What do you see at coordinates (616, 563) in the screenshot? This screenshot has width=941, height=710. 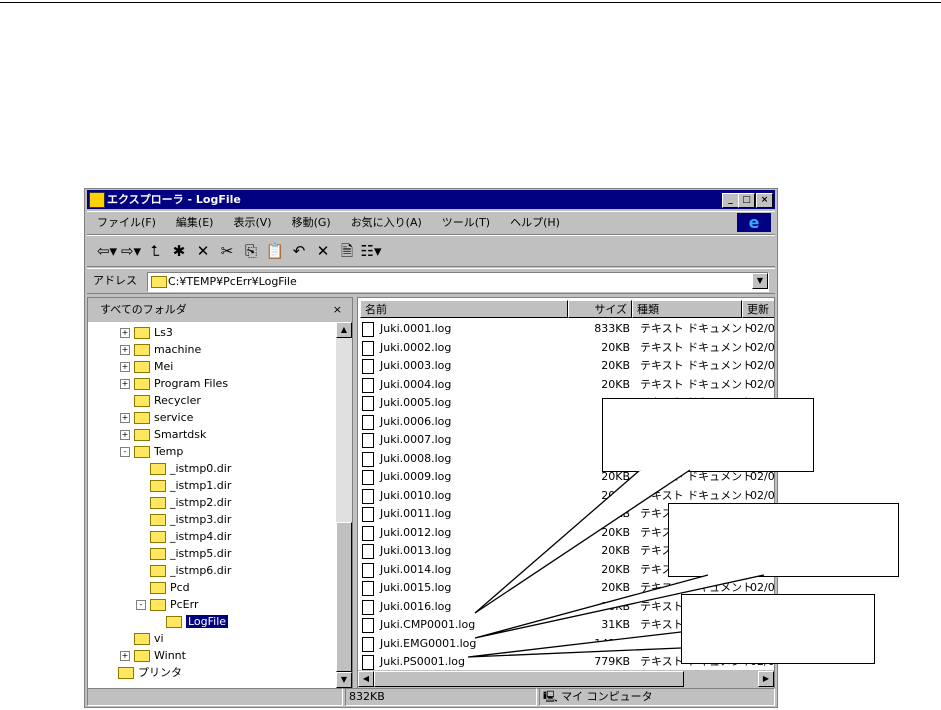 I see `callout-pointers` at bounding box center [616, 563].